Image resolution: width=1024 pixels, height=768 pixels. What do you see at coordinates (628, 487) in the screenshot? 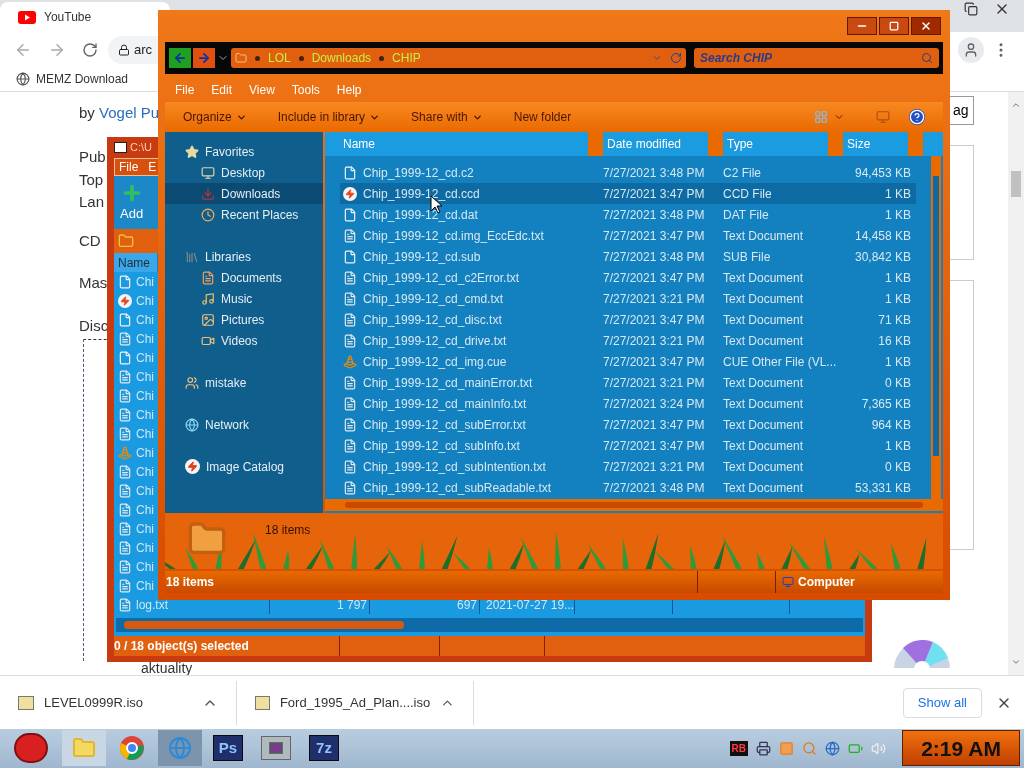
I see `file-row: Chip_1999-12_cd_subReadable.txt 7/27/2021 3:48 PM Text Document 53,331 KB` at bounding box center [628, 487].